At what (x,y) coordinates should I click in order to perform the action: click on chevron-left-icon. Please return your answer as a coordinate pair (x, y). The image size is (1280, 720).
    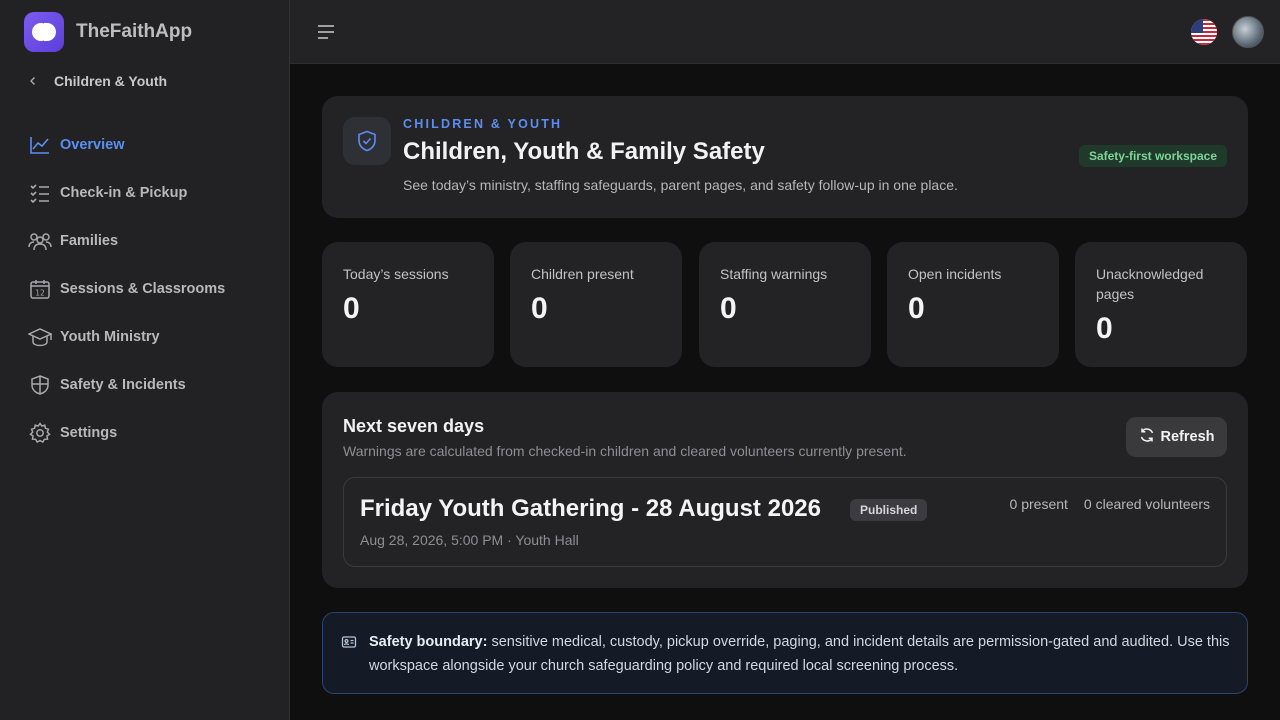
    Looking at the image, I should click on (35, 81).